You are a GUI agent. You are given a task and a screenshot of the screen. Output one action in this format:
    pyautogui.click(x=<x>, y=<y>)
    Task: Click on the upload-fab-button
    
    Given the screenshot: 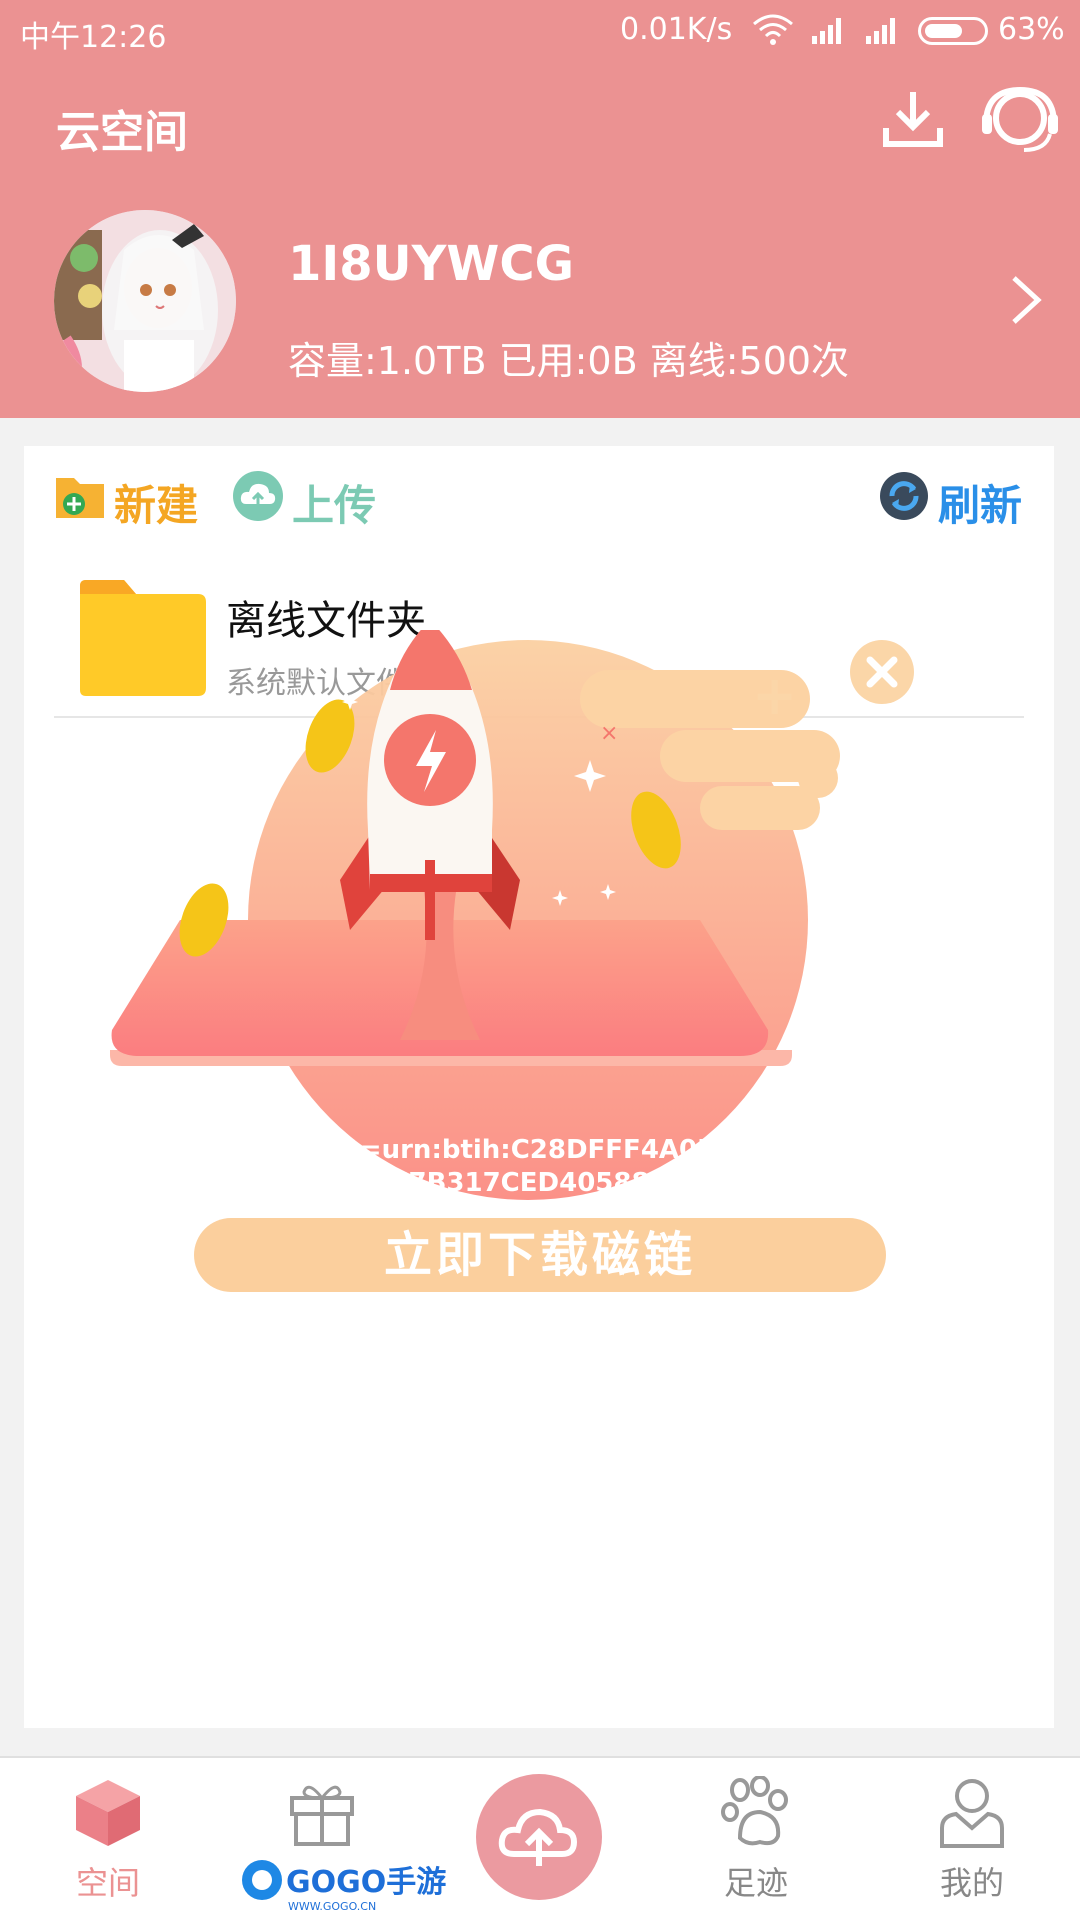 What is the action you would take?
    pyautogui.click(x=539, y=1837)
    